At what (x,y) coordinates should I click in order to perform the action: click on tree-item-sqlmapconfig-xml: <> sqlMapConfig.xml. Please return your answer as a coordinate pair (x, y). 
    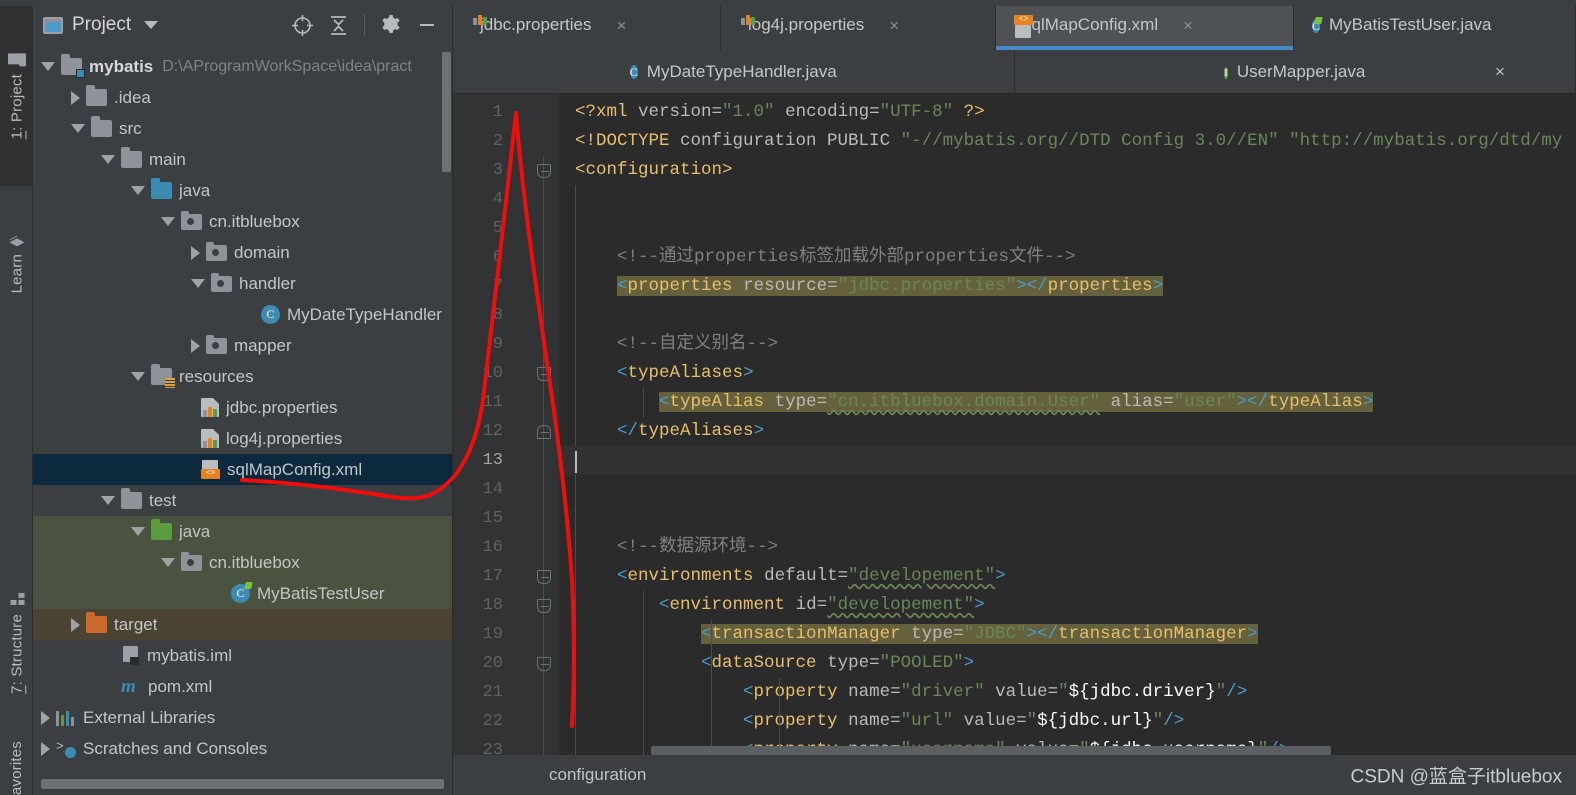
    Looking at the image, I should click on (242, 469).